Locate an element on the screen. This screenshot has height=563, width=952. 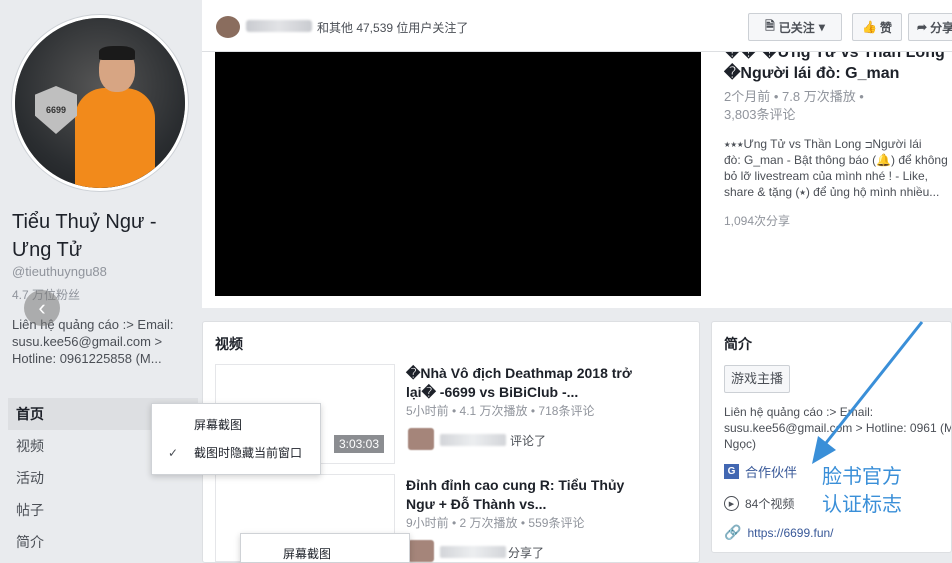
followed-label: 已关注 is located at coordinates (796, 27).